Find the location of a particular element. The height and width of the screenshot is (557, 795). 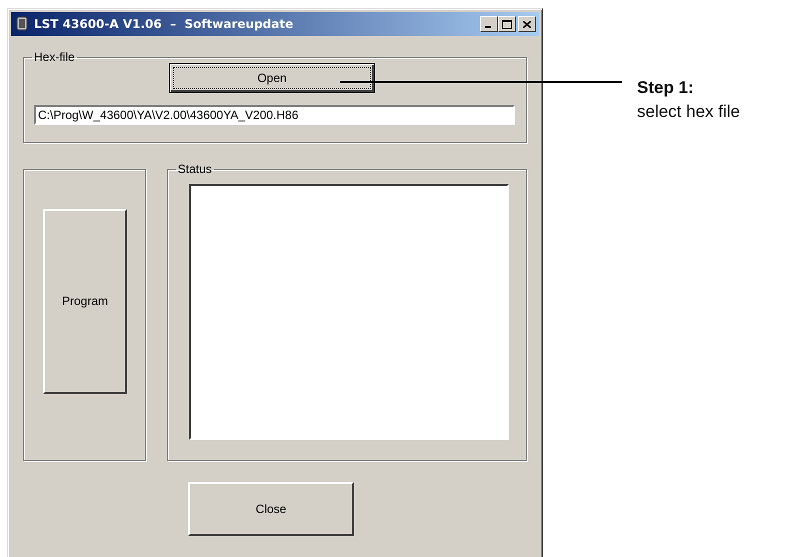

app-icon is located at coordinates (22, 24).